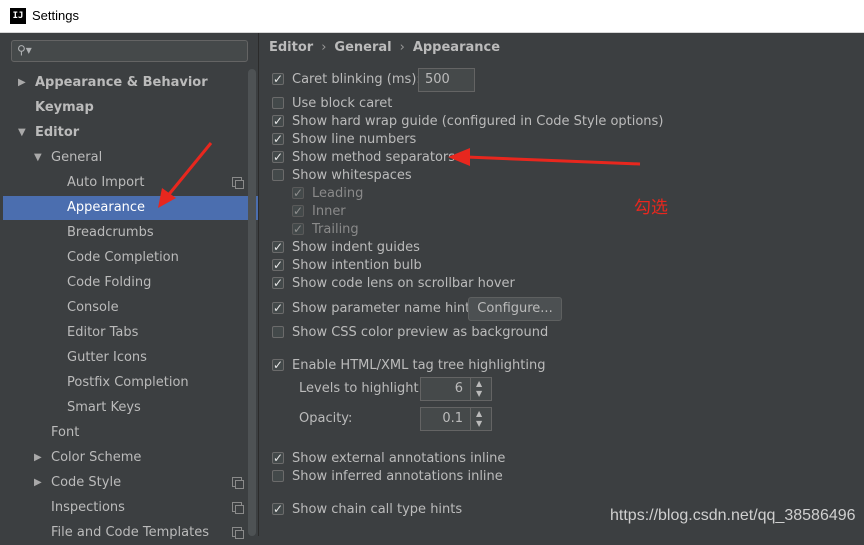 The image size is (864, 545). Describe the element at coordinates (459, 157) in the screenshot. I see `annotation-arrowhead-option` at that location.